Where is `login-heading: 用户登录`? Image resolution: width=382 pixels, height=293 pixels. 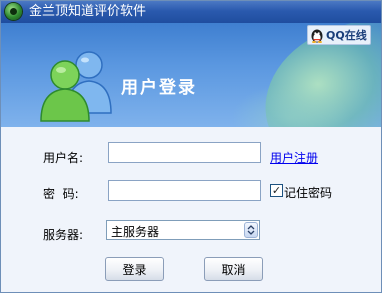 login-heading: 用户登录 is located at coordinates (159, 88).